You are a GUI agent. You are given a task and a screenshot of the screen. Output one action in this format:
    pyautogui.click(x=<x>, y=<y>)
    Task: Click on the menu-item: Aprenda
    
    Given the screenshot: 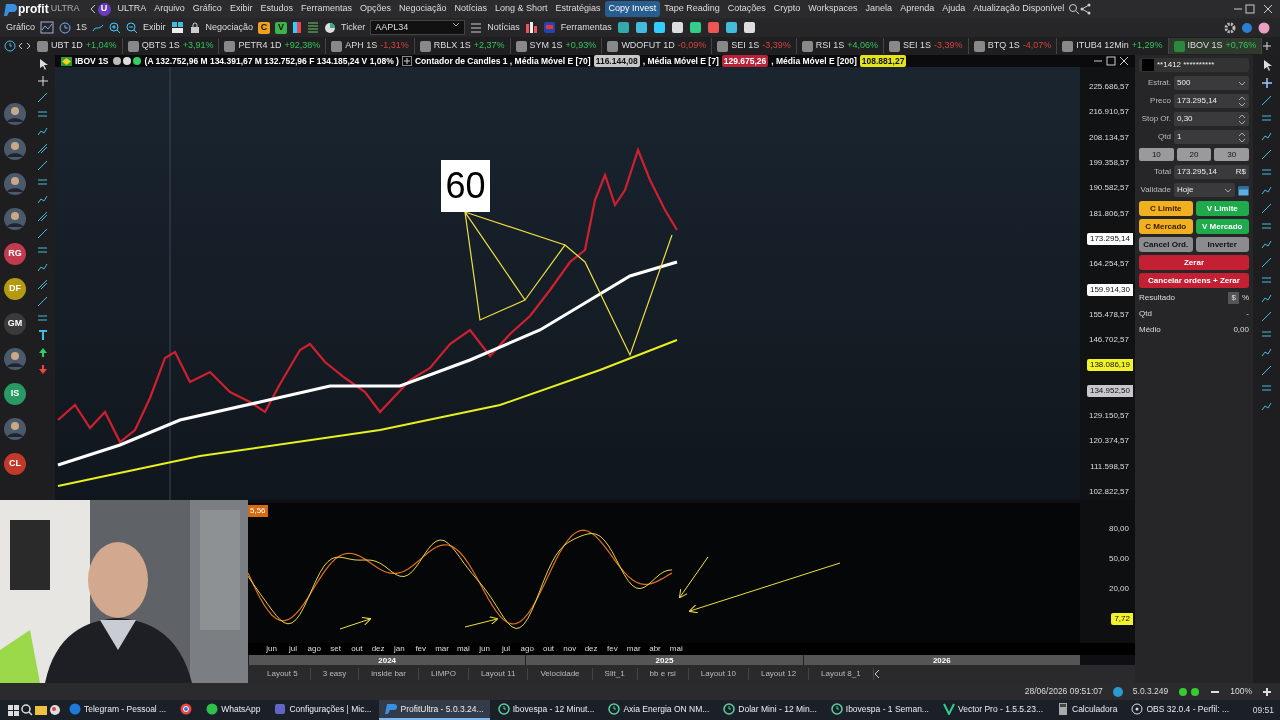 What is the action you would take?
    pyautogui.click(x=917, y=9)
    